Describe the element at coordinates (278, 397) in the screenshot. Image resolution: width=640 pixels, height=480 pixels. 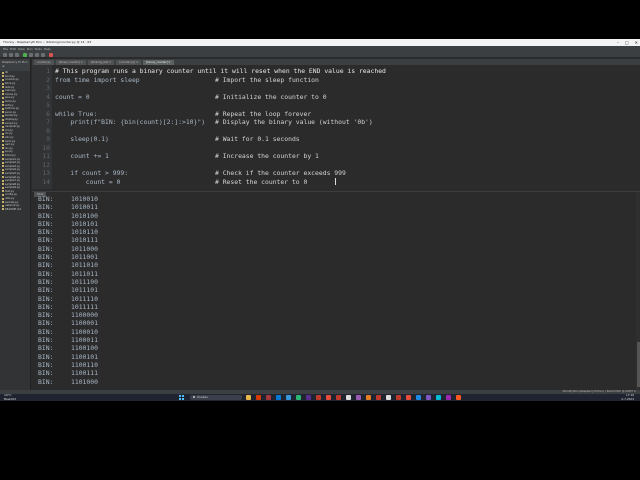
I see `edge-icon` at that location.